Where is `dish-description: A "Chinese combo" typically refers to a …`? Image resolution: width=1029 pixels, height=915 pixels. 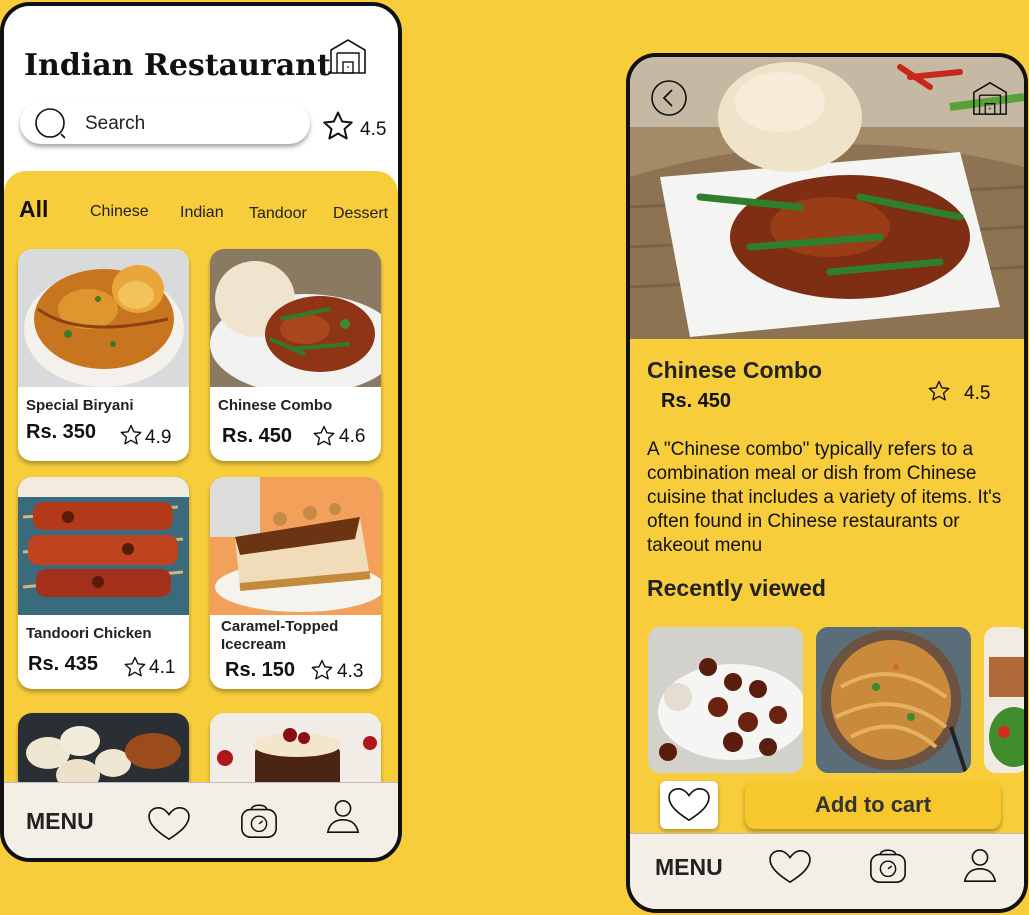
dish-description: A "Chinese combo" typically refers to a … is located at coordinates (824, 497).